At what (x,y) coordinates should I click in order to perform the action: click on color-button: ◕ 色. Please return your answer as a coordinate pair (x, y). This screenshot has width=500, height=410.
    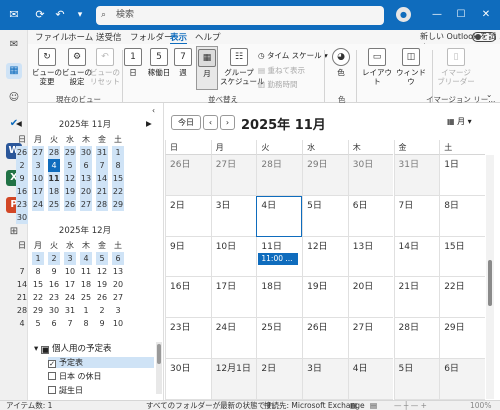
    Looking at the image, I should click on (341, 62).